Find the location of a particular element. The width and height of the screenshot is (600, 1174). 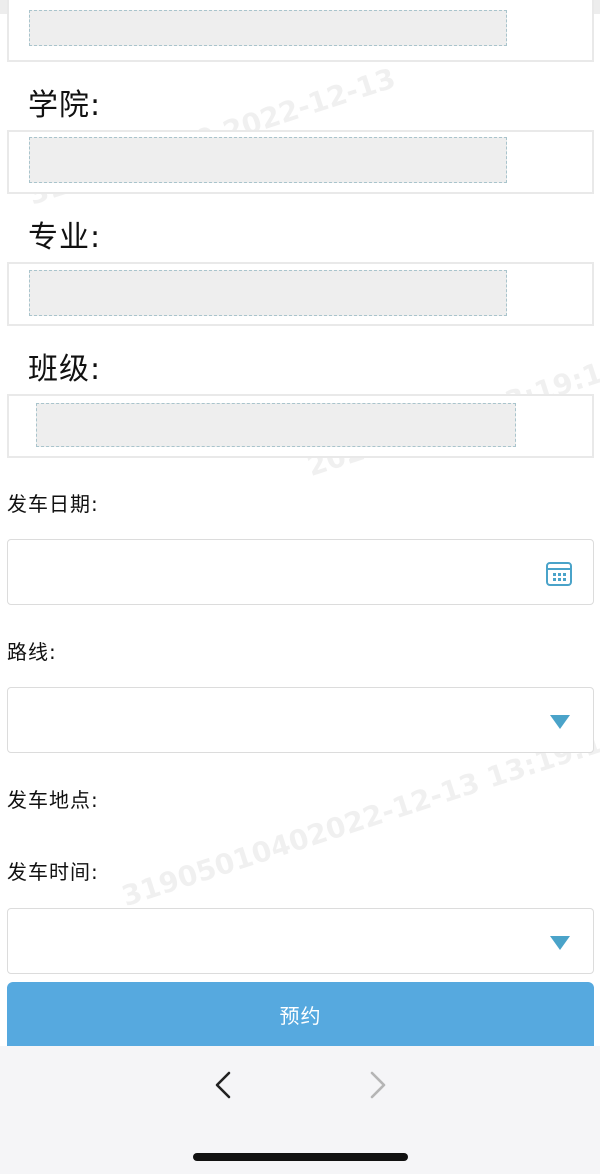

departure-date-input is located at coordinates (300, 572).